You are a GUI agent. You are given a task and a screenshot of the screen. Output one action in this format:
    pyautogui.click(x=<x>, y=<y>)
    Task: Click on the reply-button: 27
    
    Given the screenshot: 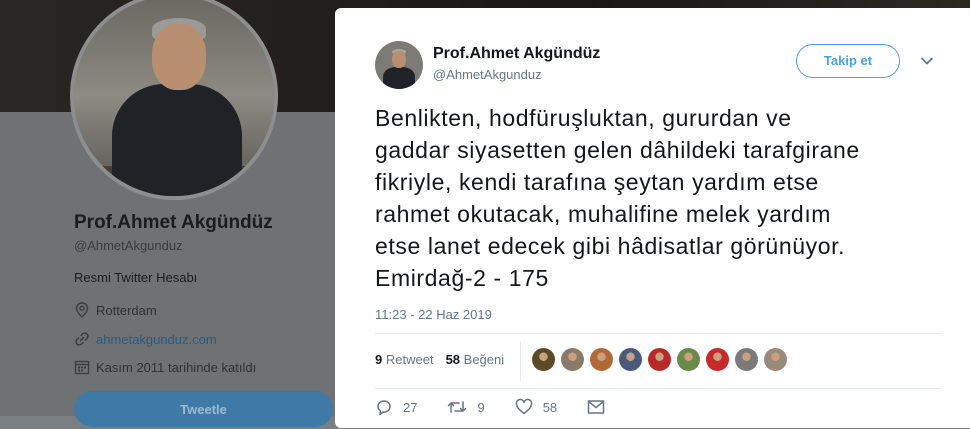 What is the action you would take?
    pyautogui.click(x=396, y=407)
    